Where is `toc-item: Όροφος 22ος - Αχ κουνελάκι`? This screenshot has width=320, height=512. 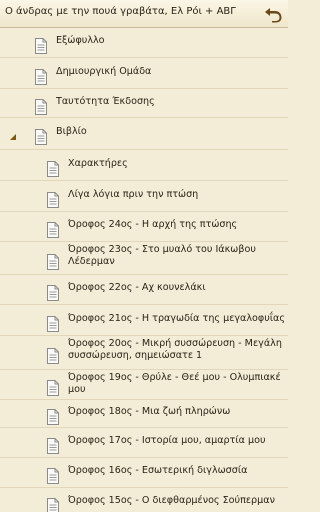 toc-item: Όροφος 22ος - Αχ κουνελάκι is located at coordinates (144, 290).